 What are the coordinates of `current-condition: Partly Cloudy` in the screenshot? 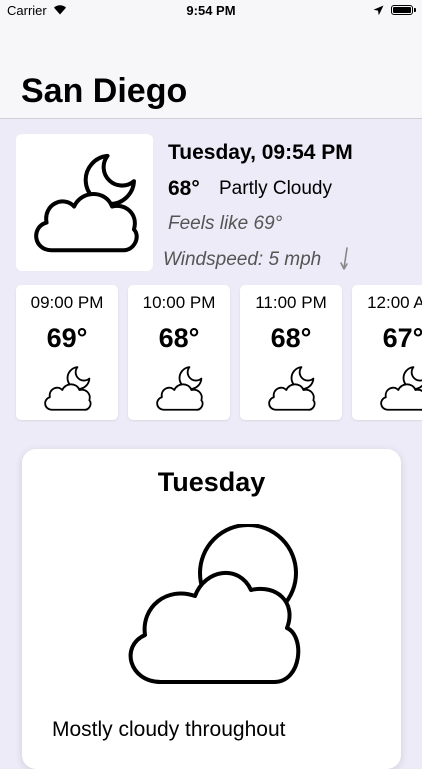 It's located at (275, 188).